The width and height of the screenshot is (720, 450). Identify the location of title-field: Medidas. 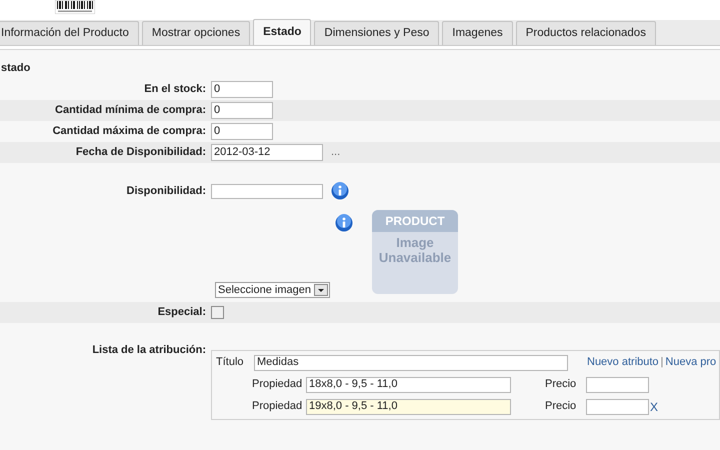
(411, 362).